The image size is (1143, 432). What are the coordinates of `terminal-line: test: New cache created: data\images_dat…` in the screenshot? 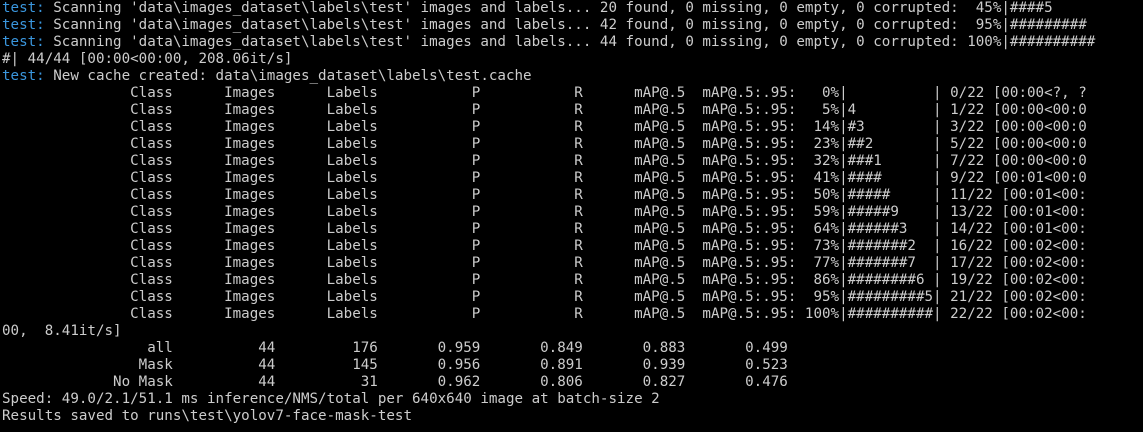 It's located at (572, 76).